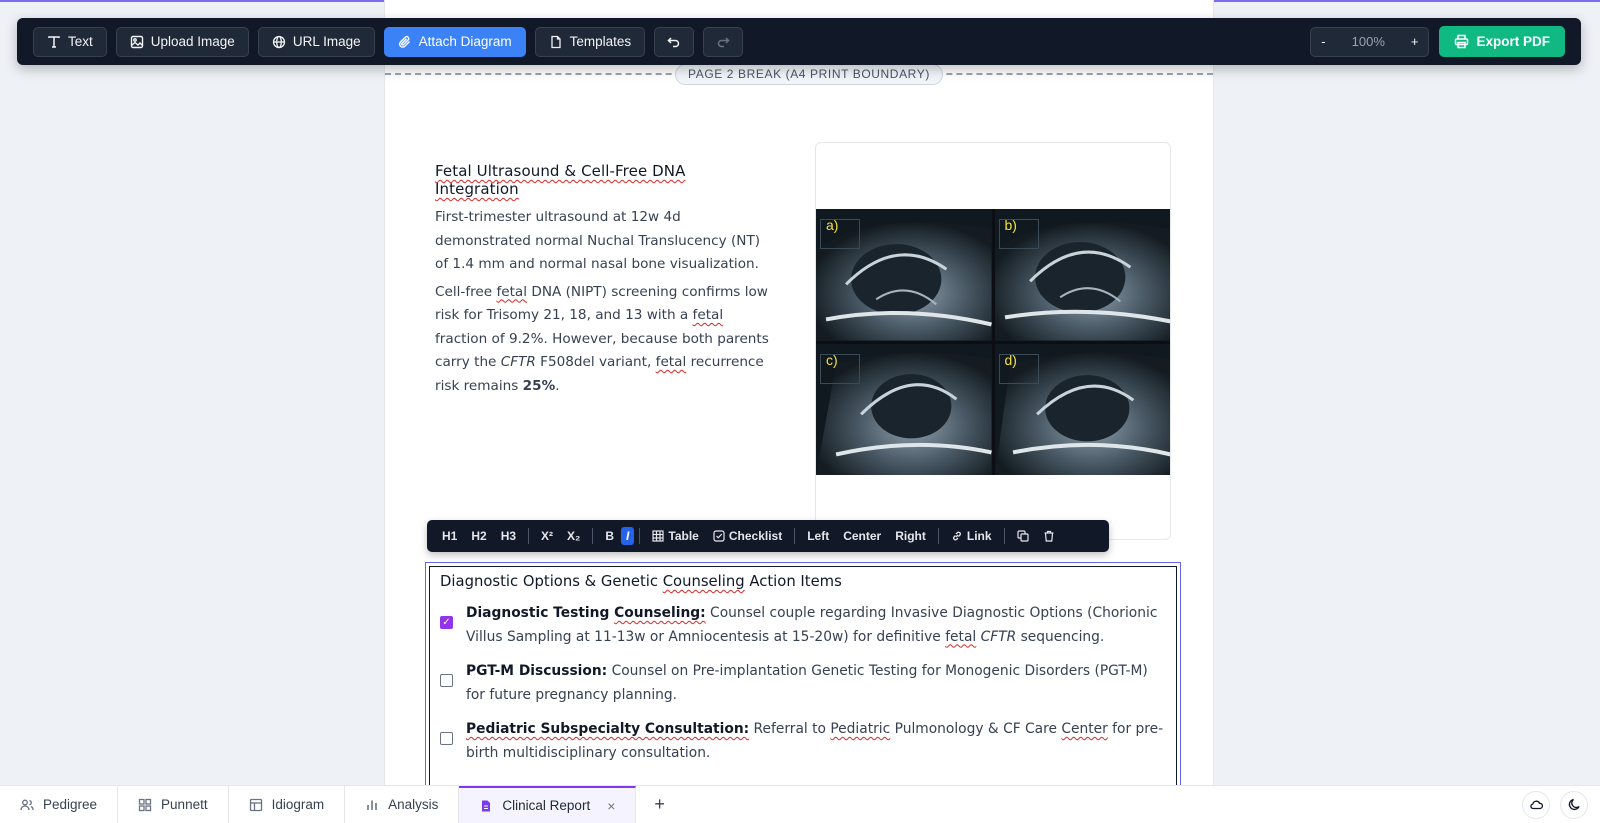 The width and height of the screenshot is (1600, 823). I want to click on add-text-button: Text, so click(70, 41).